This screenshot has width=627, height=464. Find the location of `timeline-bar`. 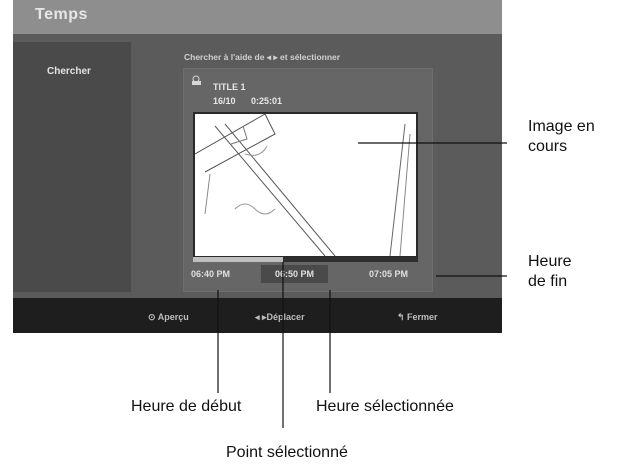

timeline-bar is located at coordinates (305, 259).